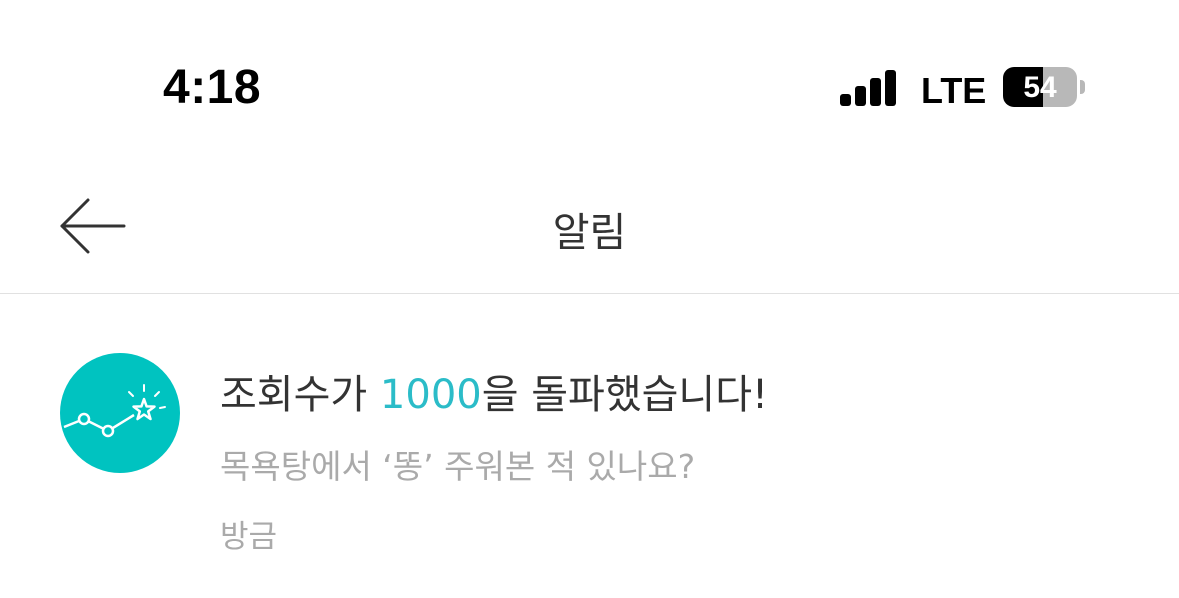  I want to click on chart-star-icon, so click(120, 413).